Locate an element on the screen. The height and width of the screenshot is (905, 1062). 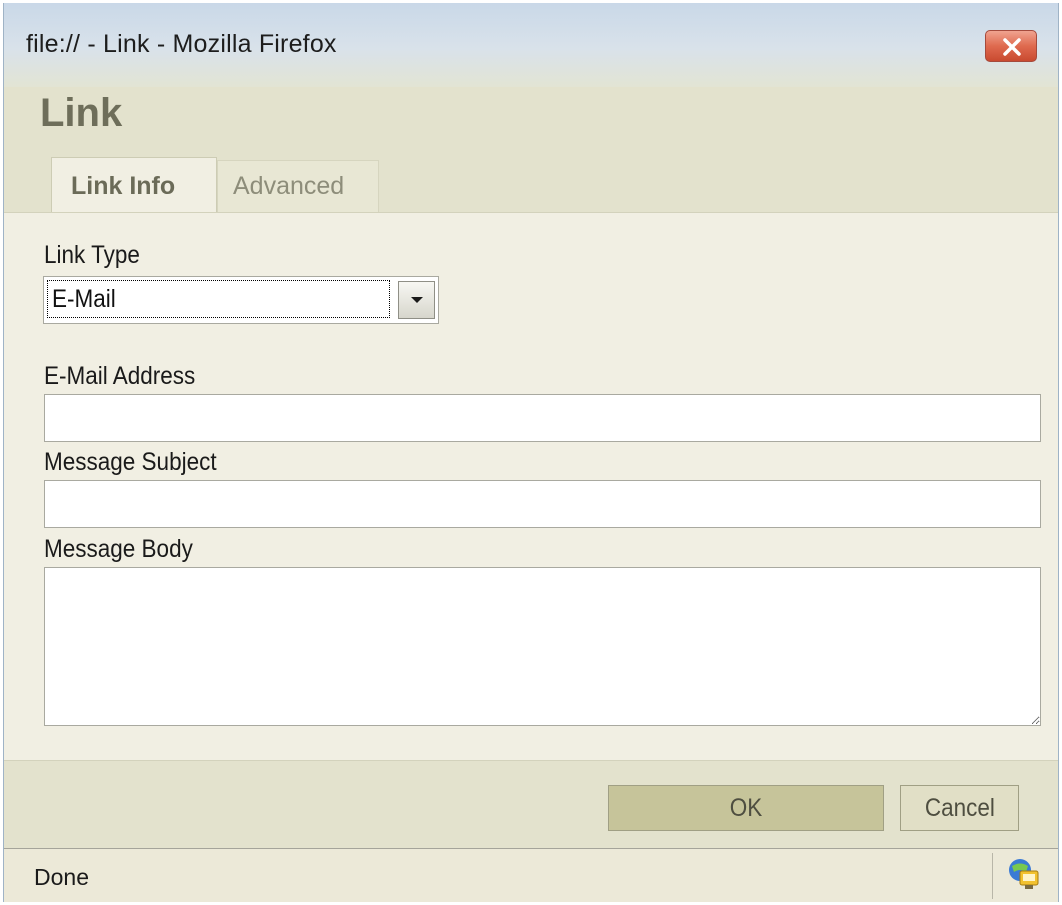
close-button is located at coordinates (1011, 46).